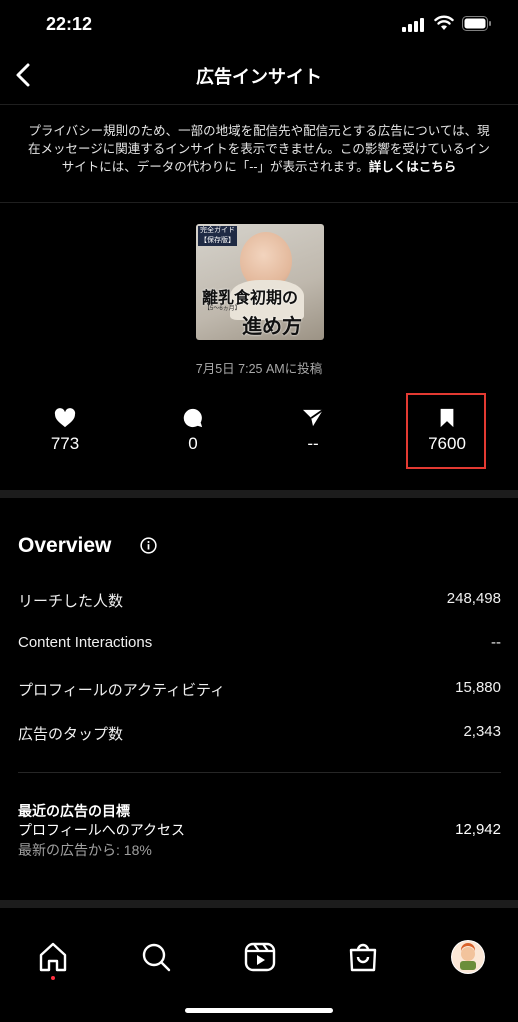  What do you see at coordinates (272, 326) in the screenshot?
I see `thumbnail-title-line2: 進め方` at bounding box center [272, 326].